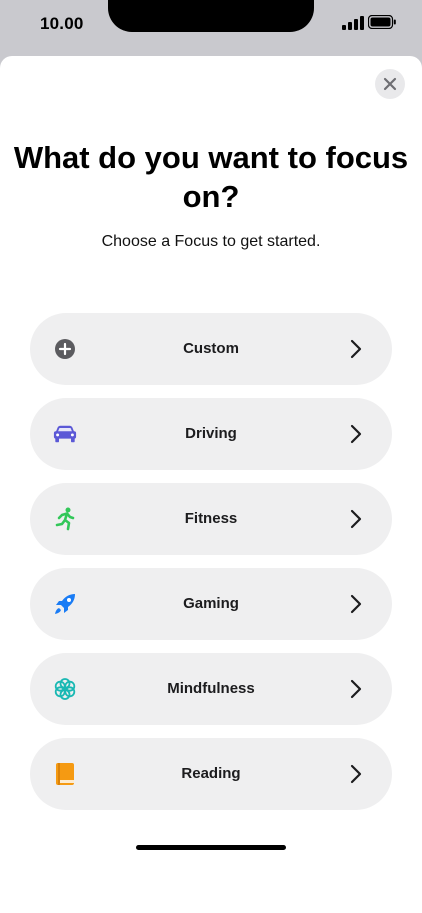  I want to click on focus-option-label: Gaming, so click(211, 603).